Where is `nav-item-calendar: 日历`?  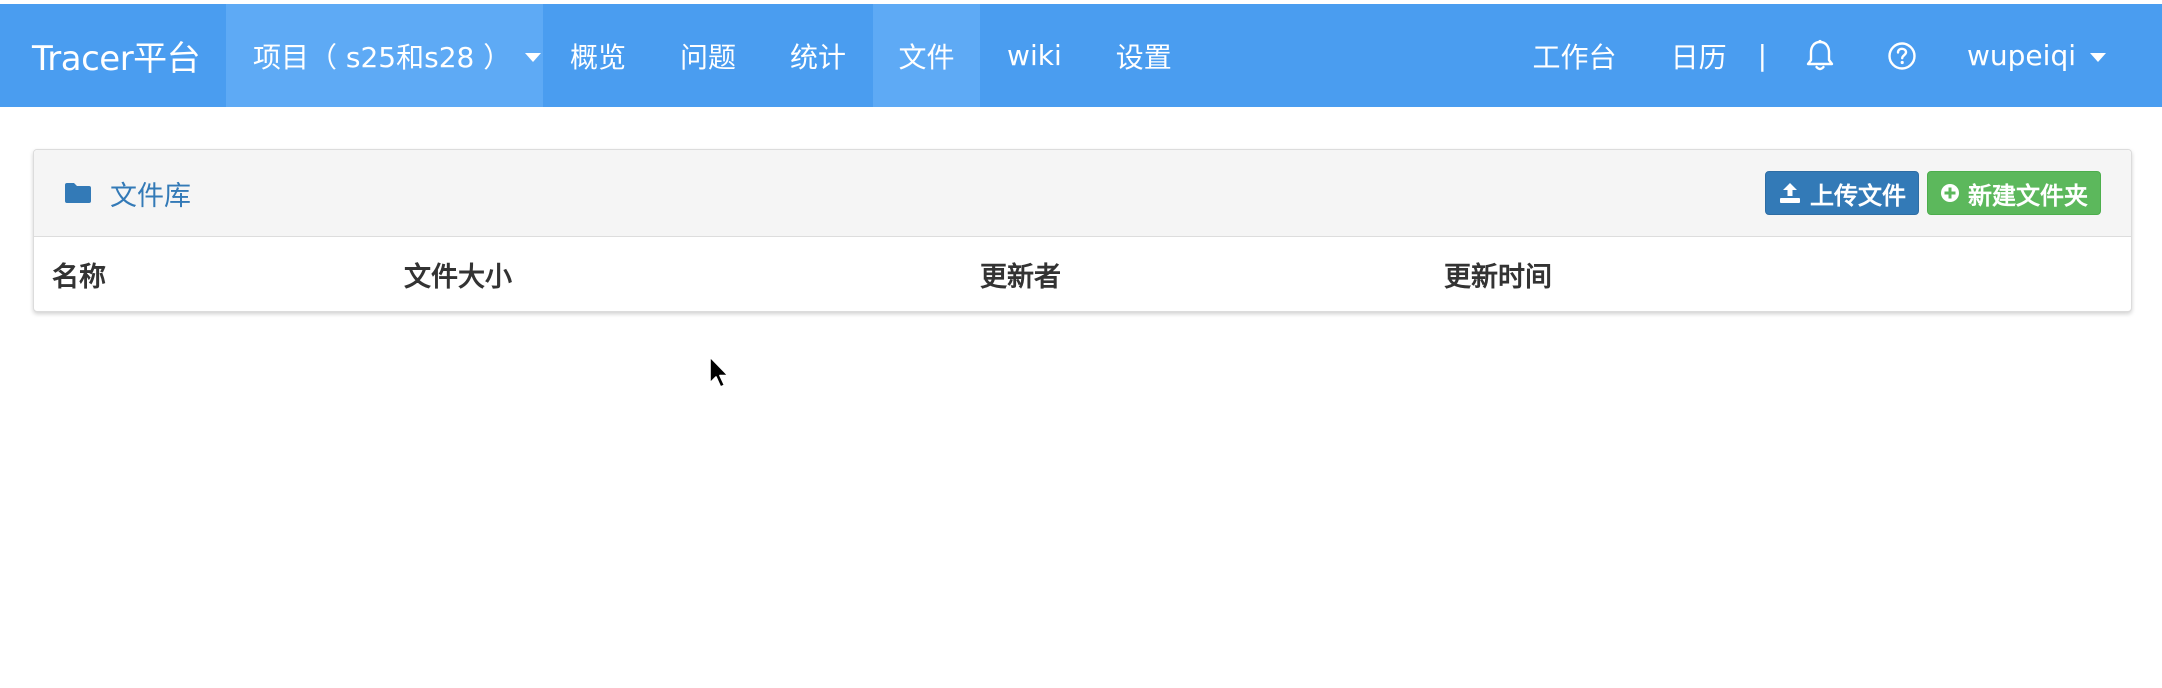 nav-item-calendar: 日历 is located at coordinates (1699, 55).